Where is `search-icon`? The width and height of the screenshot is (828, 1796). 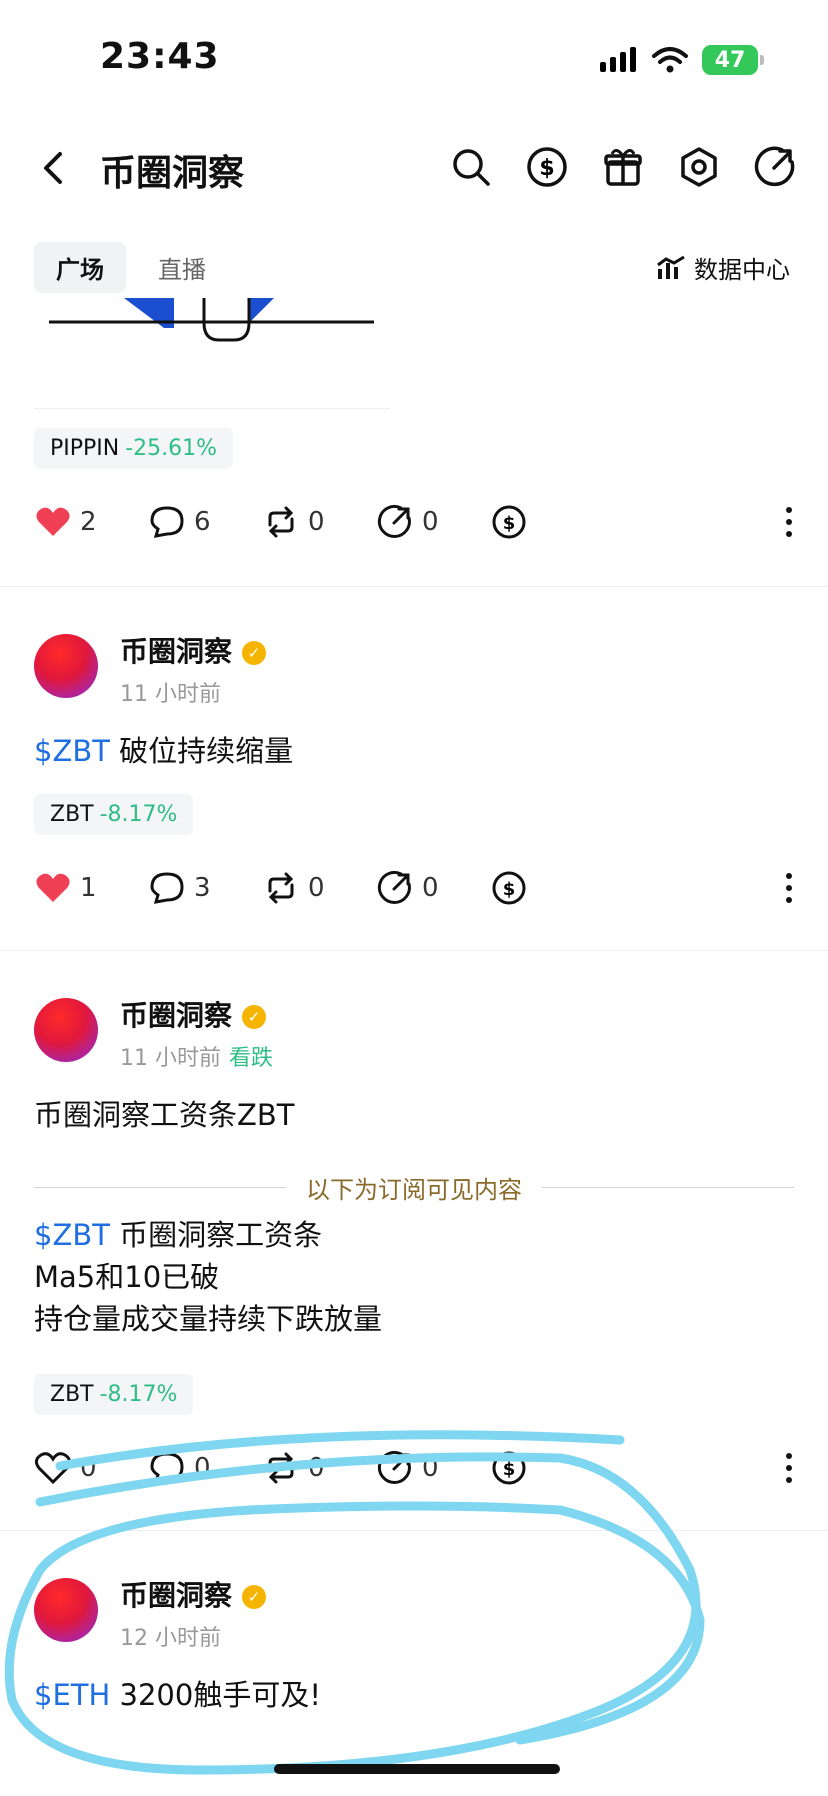
search-icon is located at coordinates (471, 167).